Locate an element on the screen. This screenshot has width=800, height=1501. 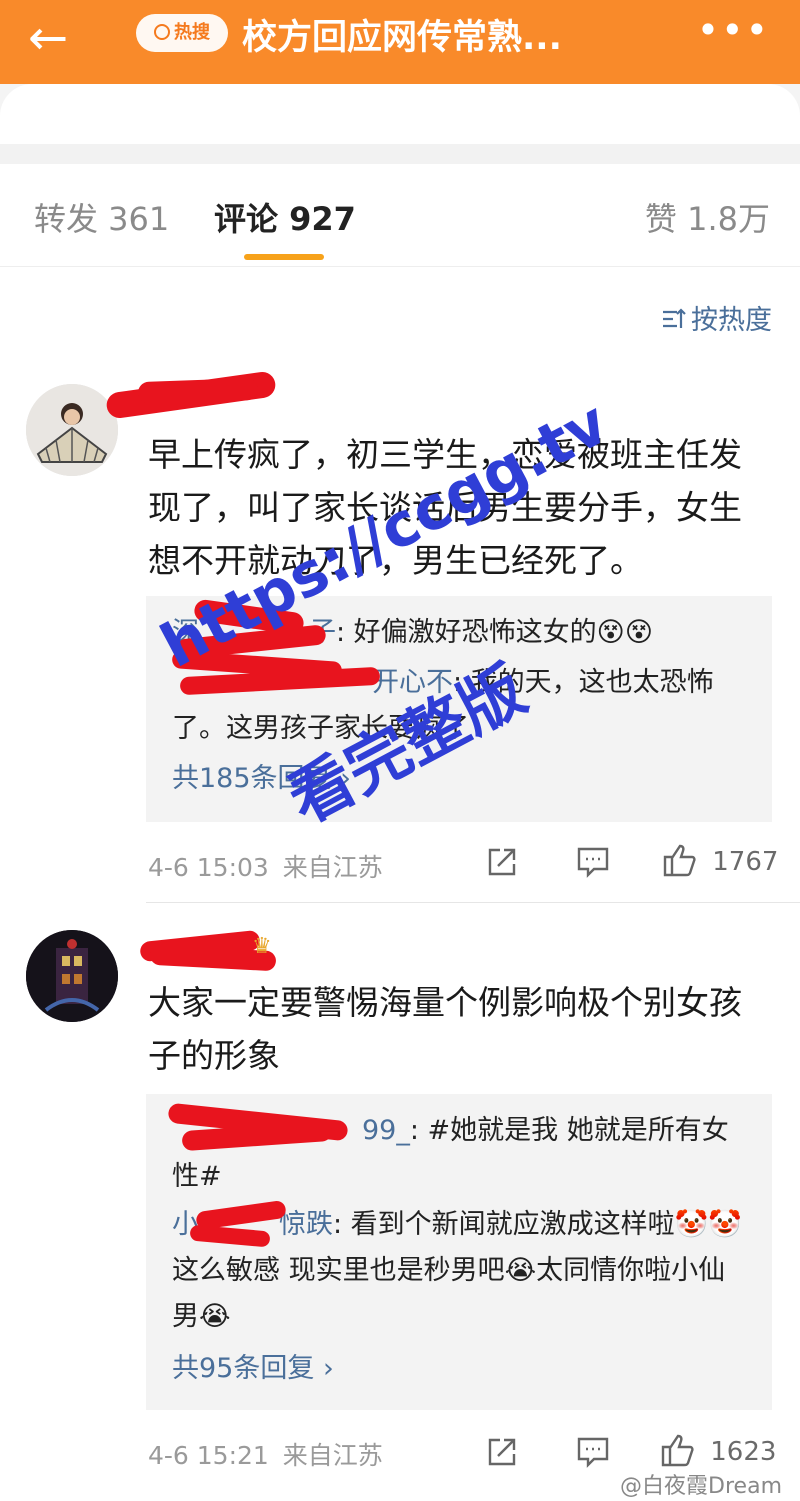
reply-user-end: 惊跌 is located at coordinates (306, 1224).